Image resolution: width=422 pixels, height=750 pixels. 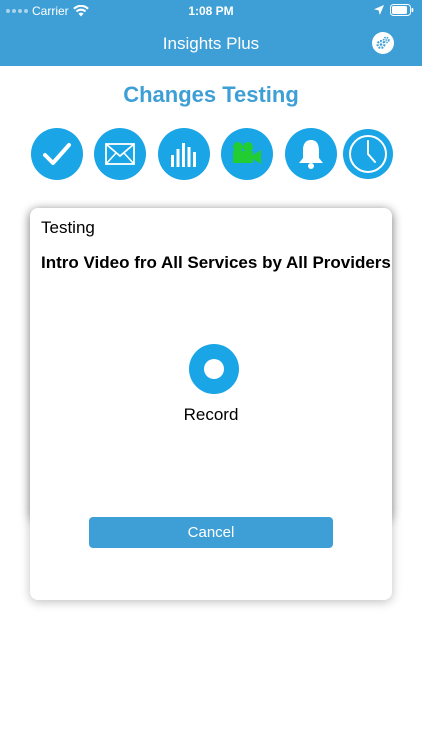 I want to click on gear-icon, so click(x=383, y=43).